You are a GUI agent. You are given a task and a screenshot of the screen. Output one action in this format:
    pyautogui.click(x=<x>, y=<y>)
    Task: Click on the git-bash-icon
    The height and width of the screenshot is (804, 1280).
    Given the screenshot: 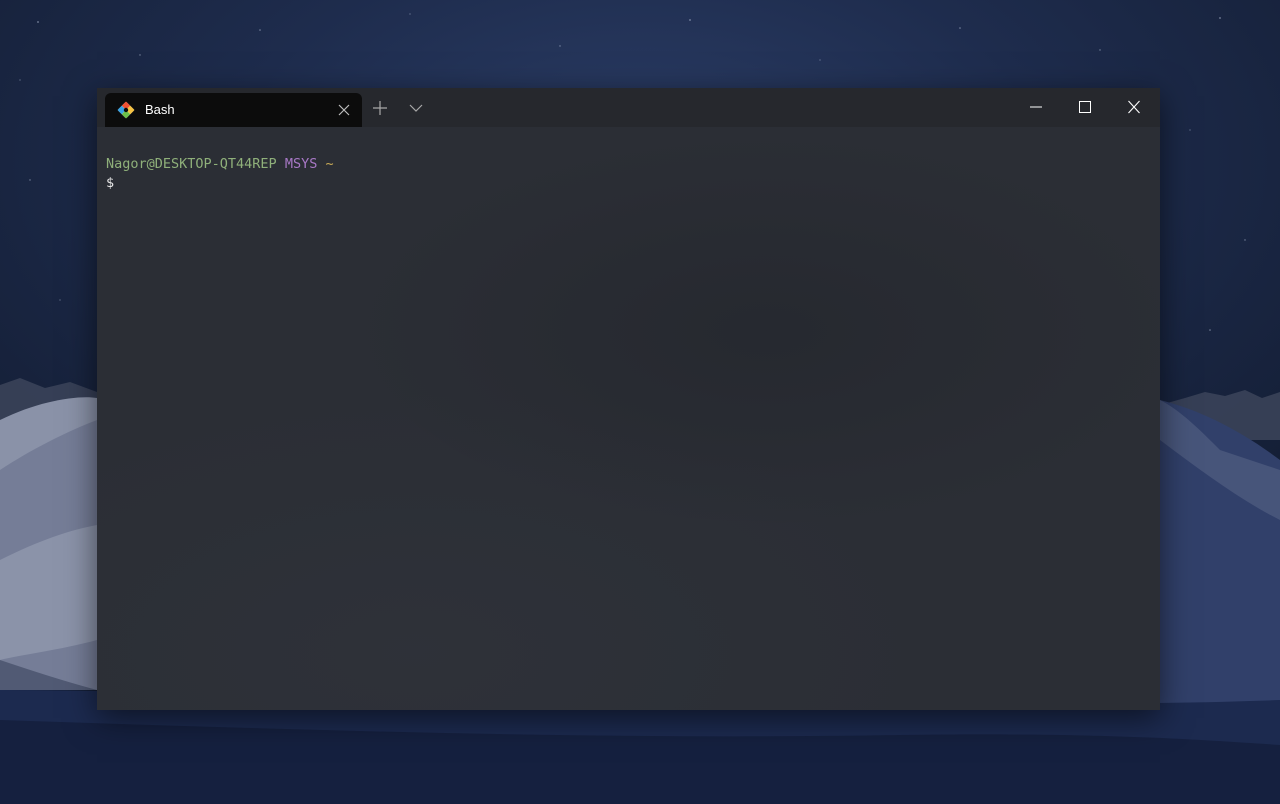 What is the action you would take?
    pyautogui.click(x=126, y=110)
    